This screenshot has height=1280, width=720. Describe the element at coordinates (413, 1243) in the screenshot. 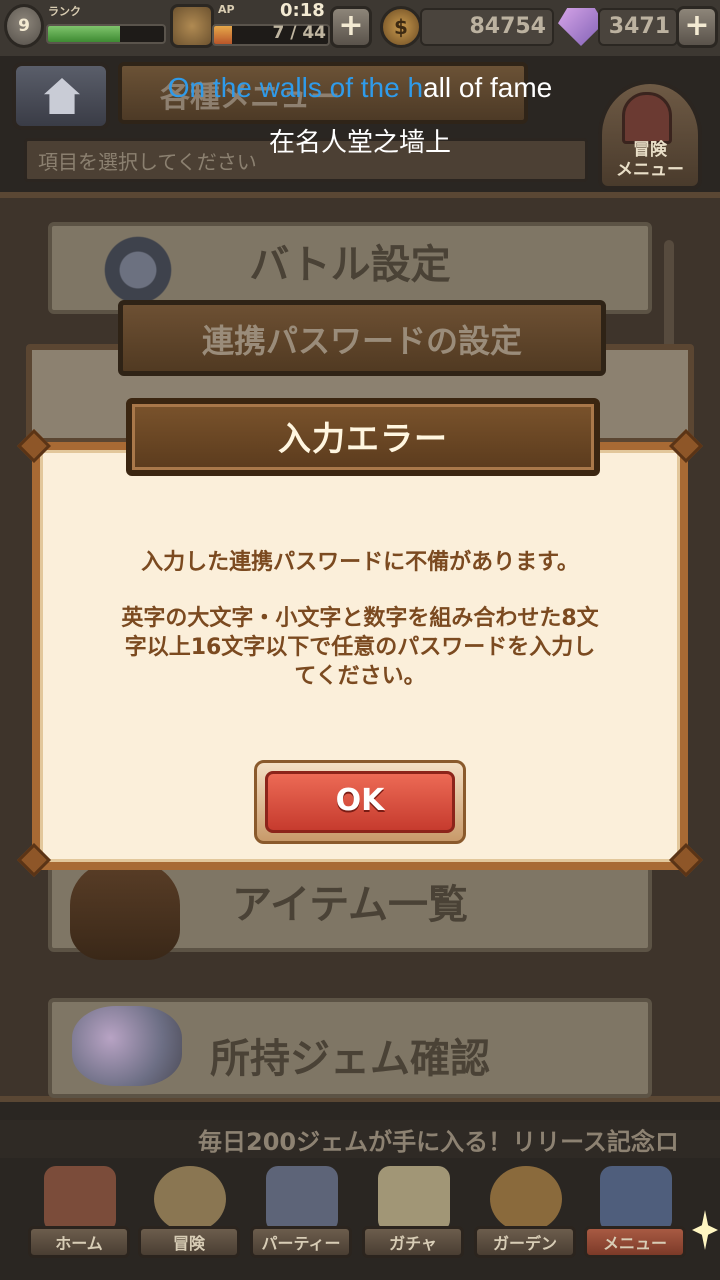

I see `nav-label: ガチャ` at that location.